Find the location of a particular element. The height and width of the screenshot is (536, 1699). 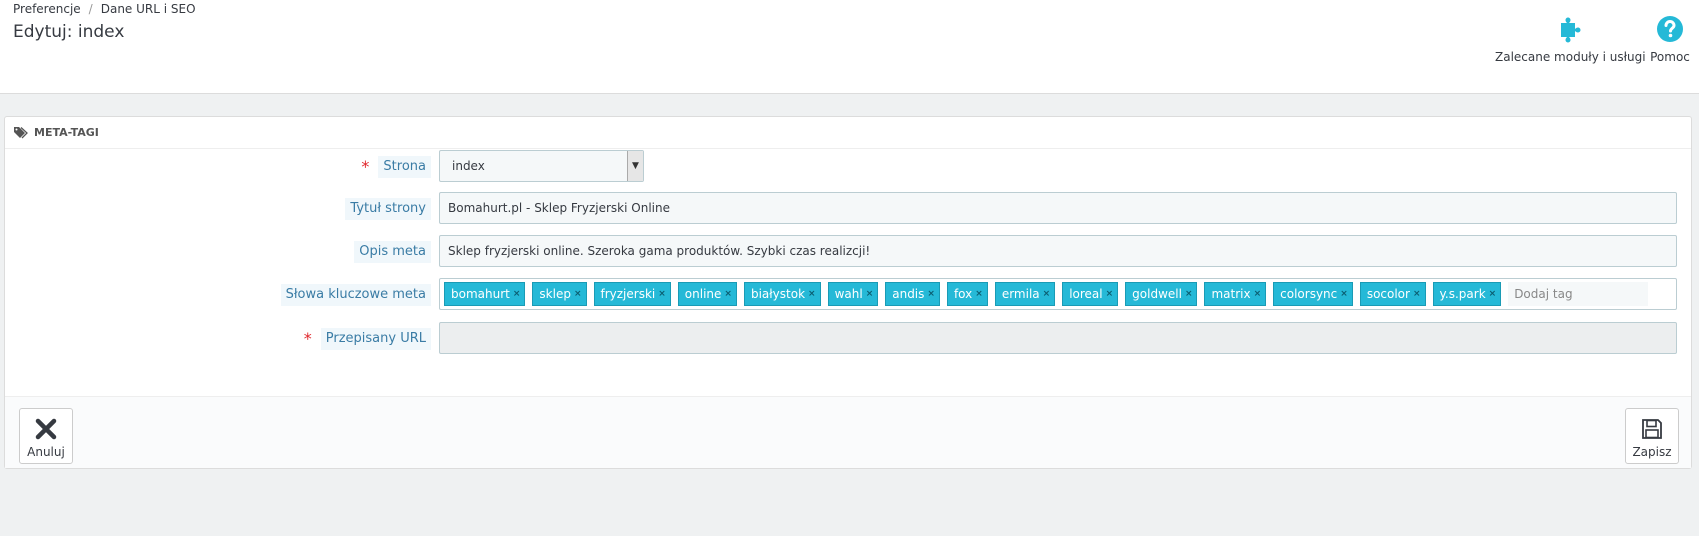

help-icon is located at coordinates (1670, 29).